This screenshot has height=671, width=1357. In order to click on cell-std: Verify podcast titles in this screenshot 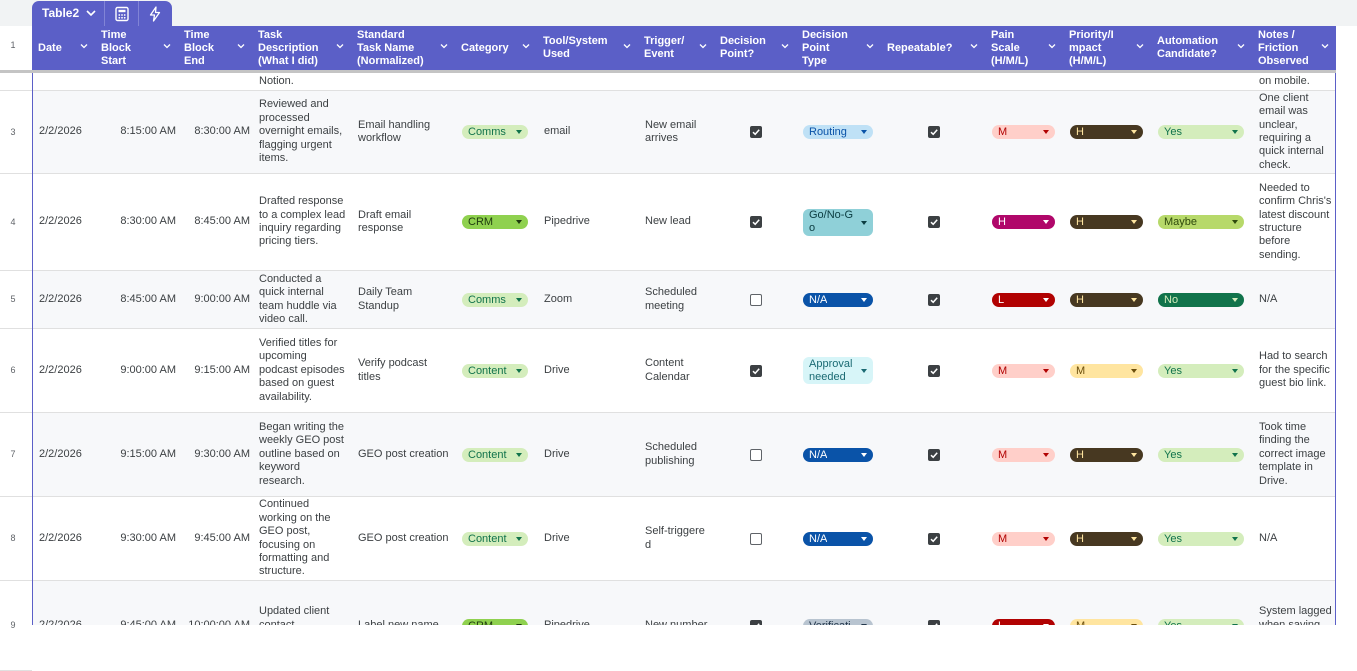, I will do `click(404, 370)`.